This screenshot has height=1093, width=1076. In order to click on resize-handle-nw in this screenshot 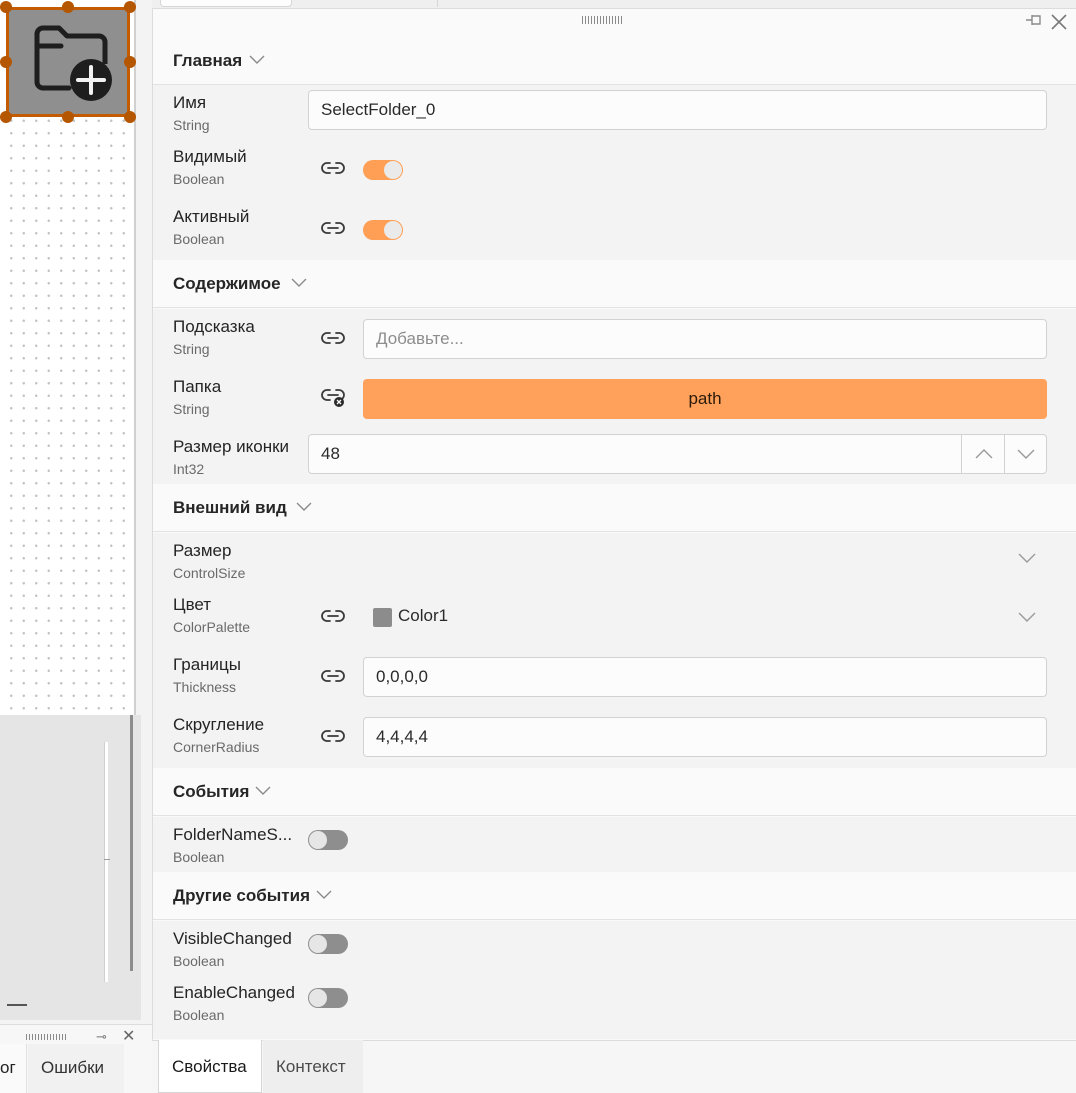, I will do `click(6, 7)`.